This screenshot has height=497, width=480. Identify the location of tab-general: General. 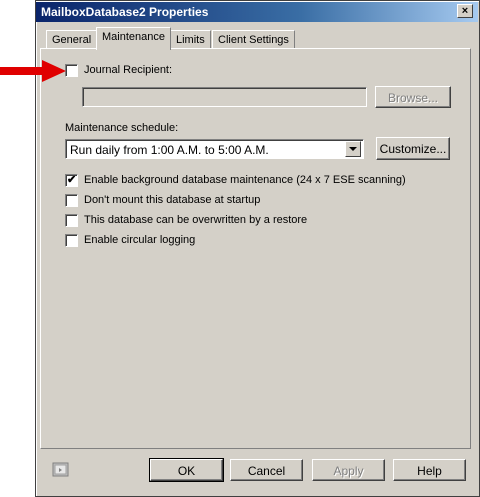
(72, 39).